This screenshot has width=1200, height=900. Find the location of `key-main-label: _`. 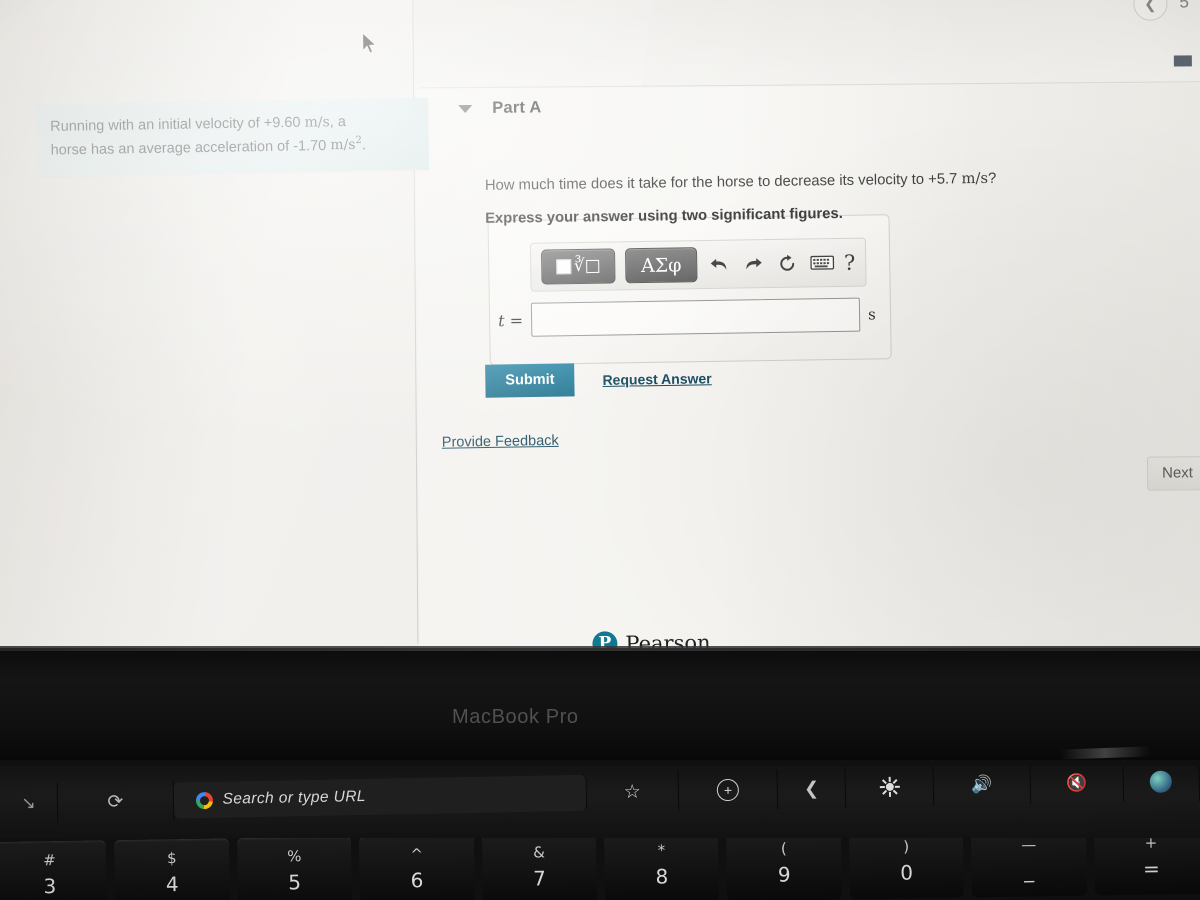

key-main-label: _ is located at coordinates (1029, 870).